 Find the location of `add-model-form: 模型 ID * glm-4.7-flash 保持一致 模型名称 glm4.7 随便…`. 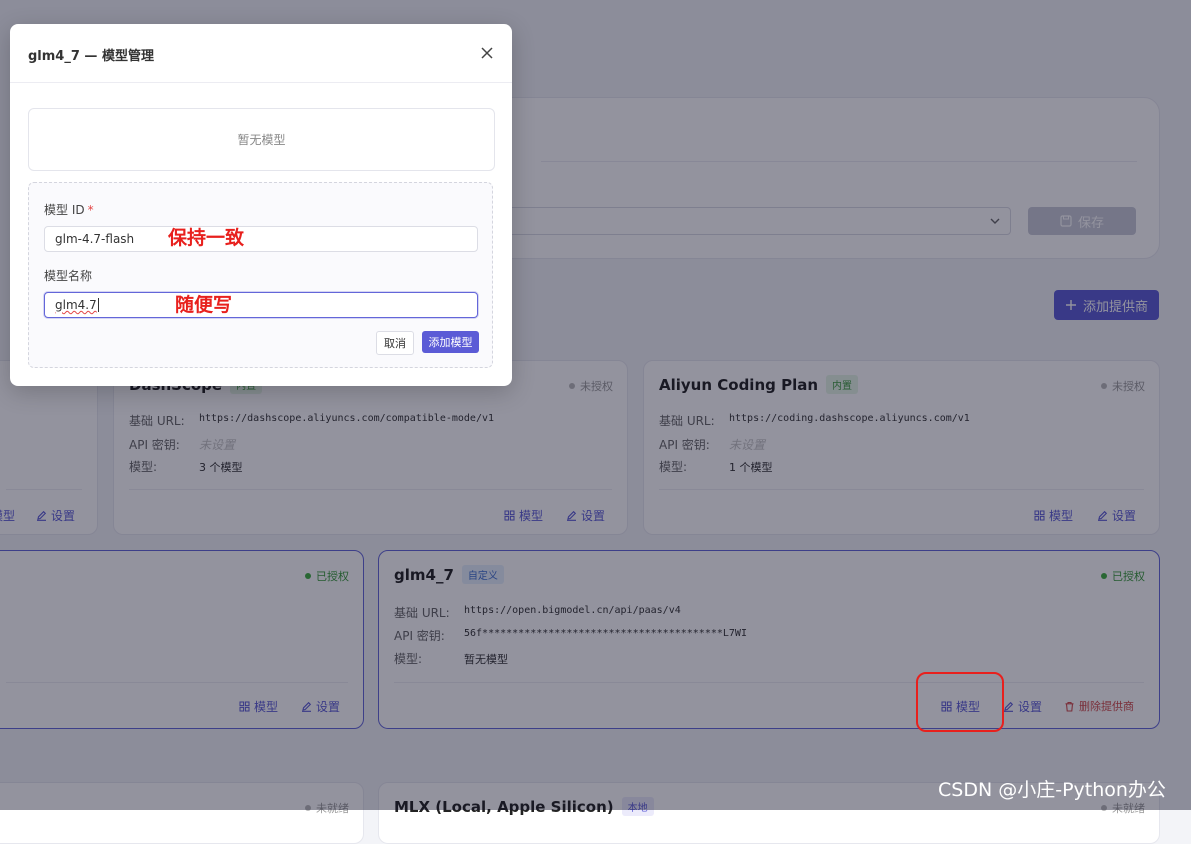

add-model-form: 模型 ID * glm-4.7-flash 保持一致 模型名称 glm4.7 随便… is located at coordinates (260, 275).